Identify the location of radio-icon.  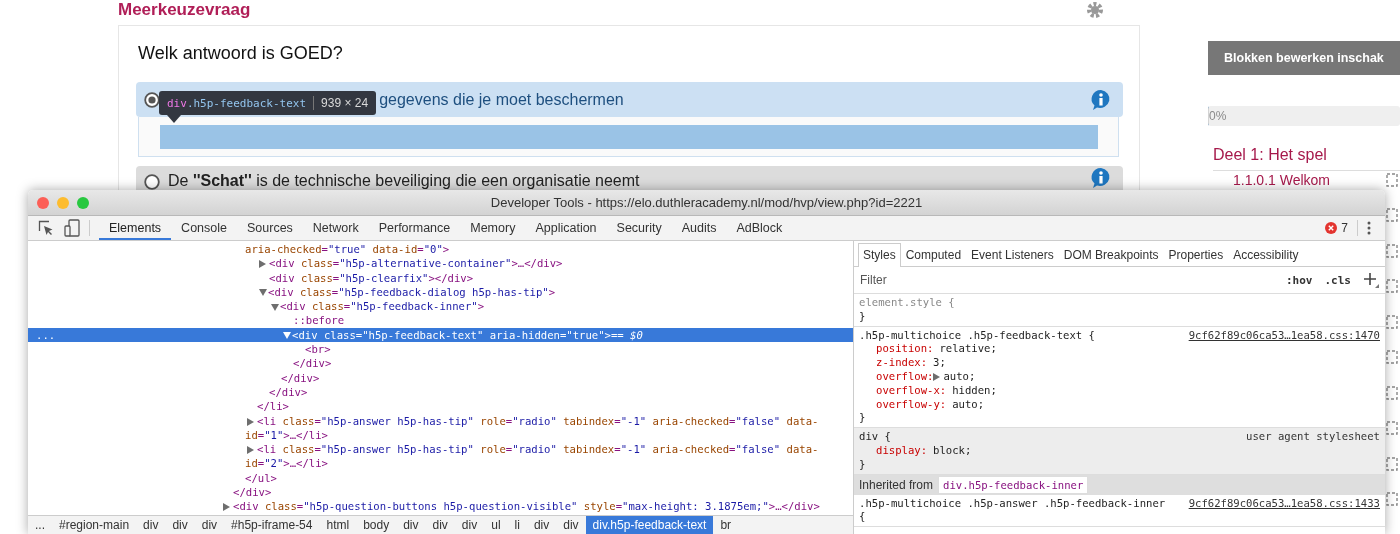
(152, 182).